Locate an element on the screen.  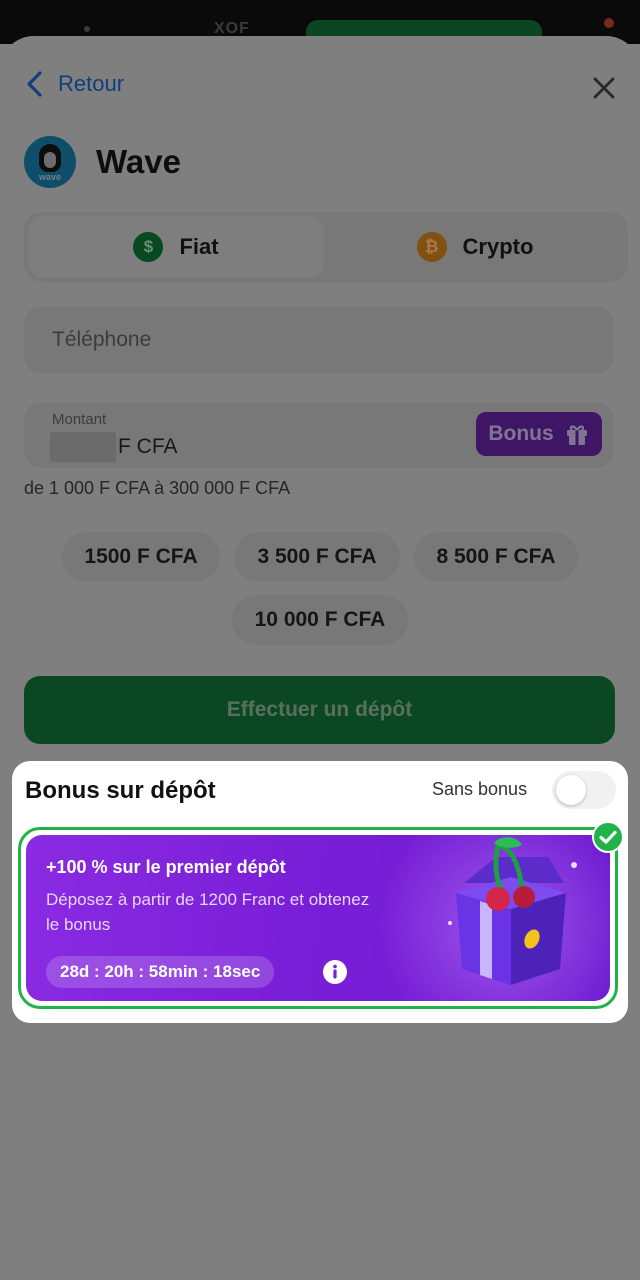
bonus-panel-title: Bonus sur dépôt is located at coordinates (120, 790).